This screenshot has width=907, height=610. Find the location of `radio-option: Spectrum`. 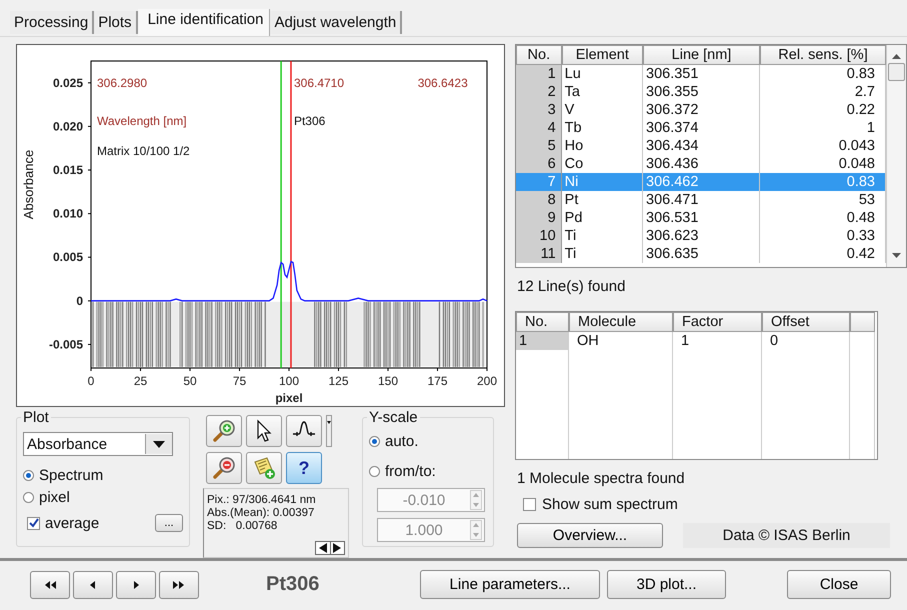

radio-option: Spectrum is located at coordinates (103, 475).